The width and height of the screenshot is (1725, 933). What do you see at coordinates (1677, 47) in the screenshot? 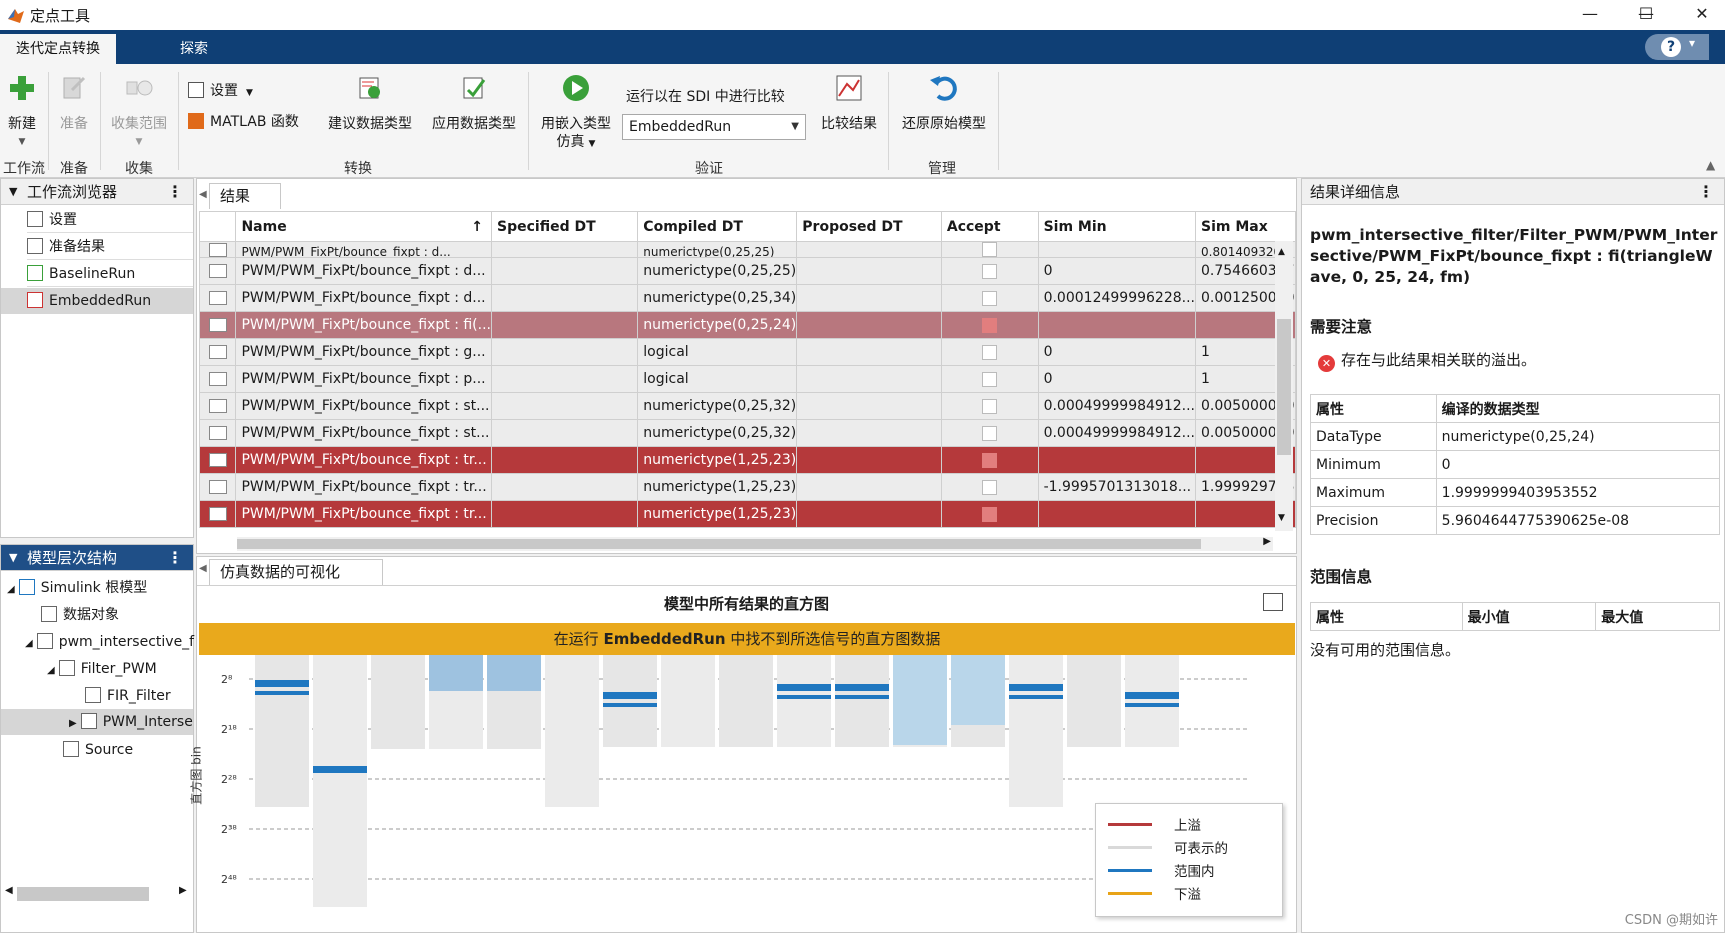
I see `help-button: ? ▾` at bounding box center [1677, 47].